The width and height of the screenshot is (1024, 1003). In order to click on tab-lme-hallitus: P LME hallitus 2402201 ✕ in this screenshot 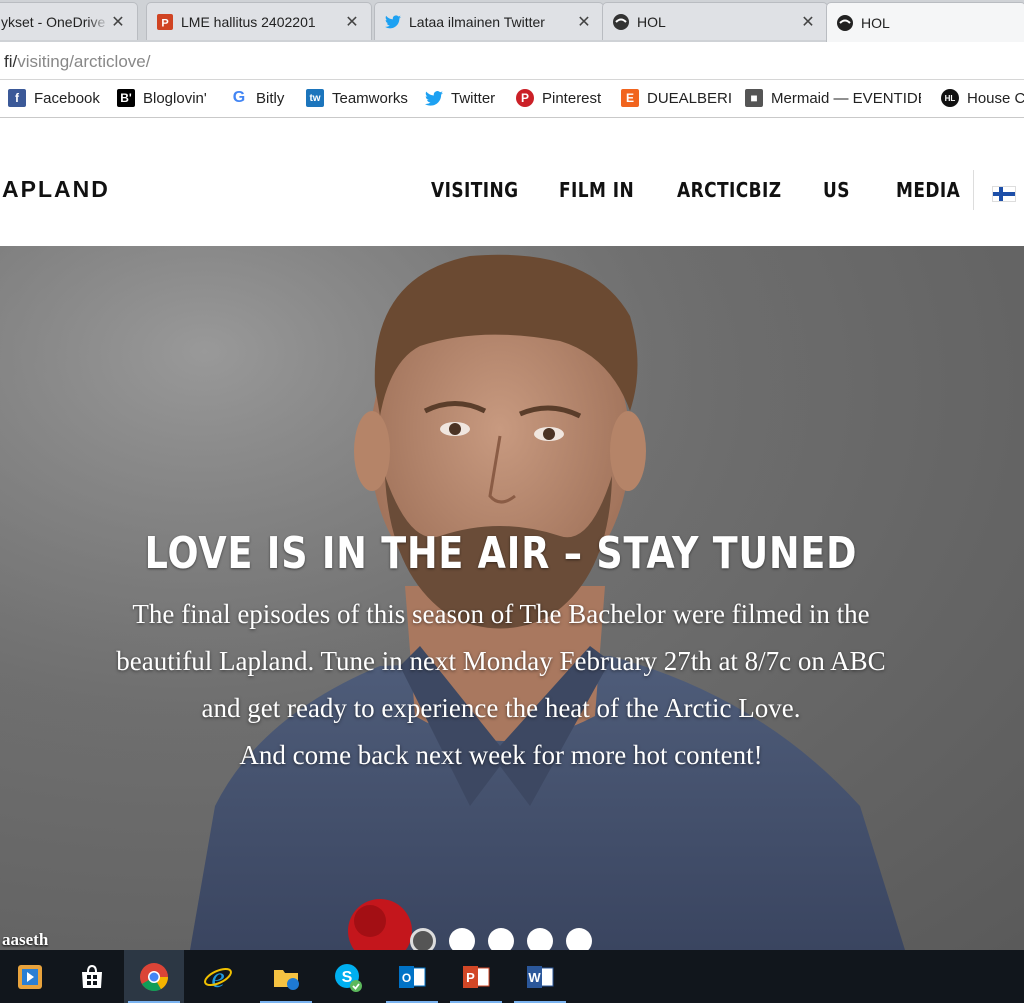, I will do `click(259, 21)`.